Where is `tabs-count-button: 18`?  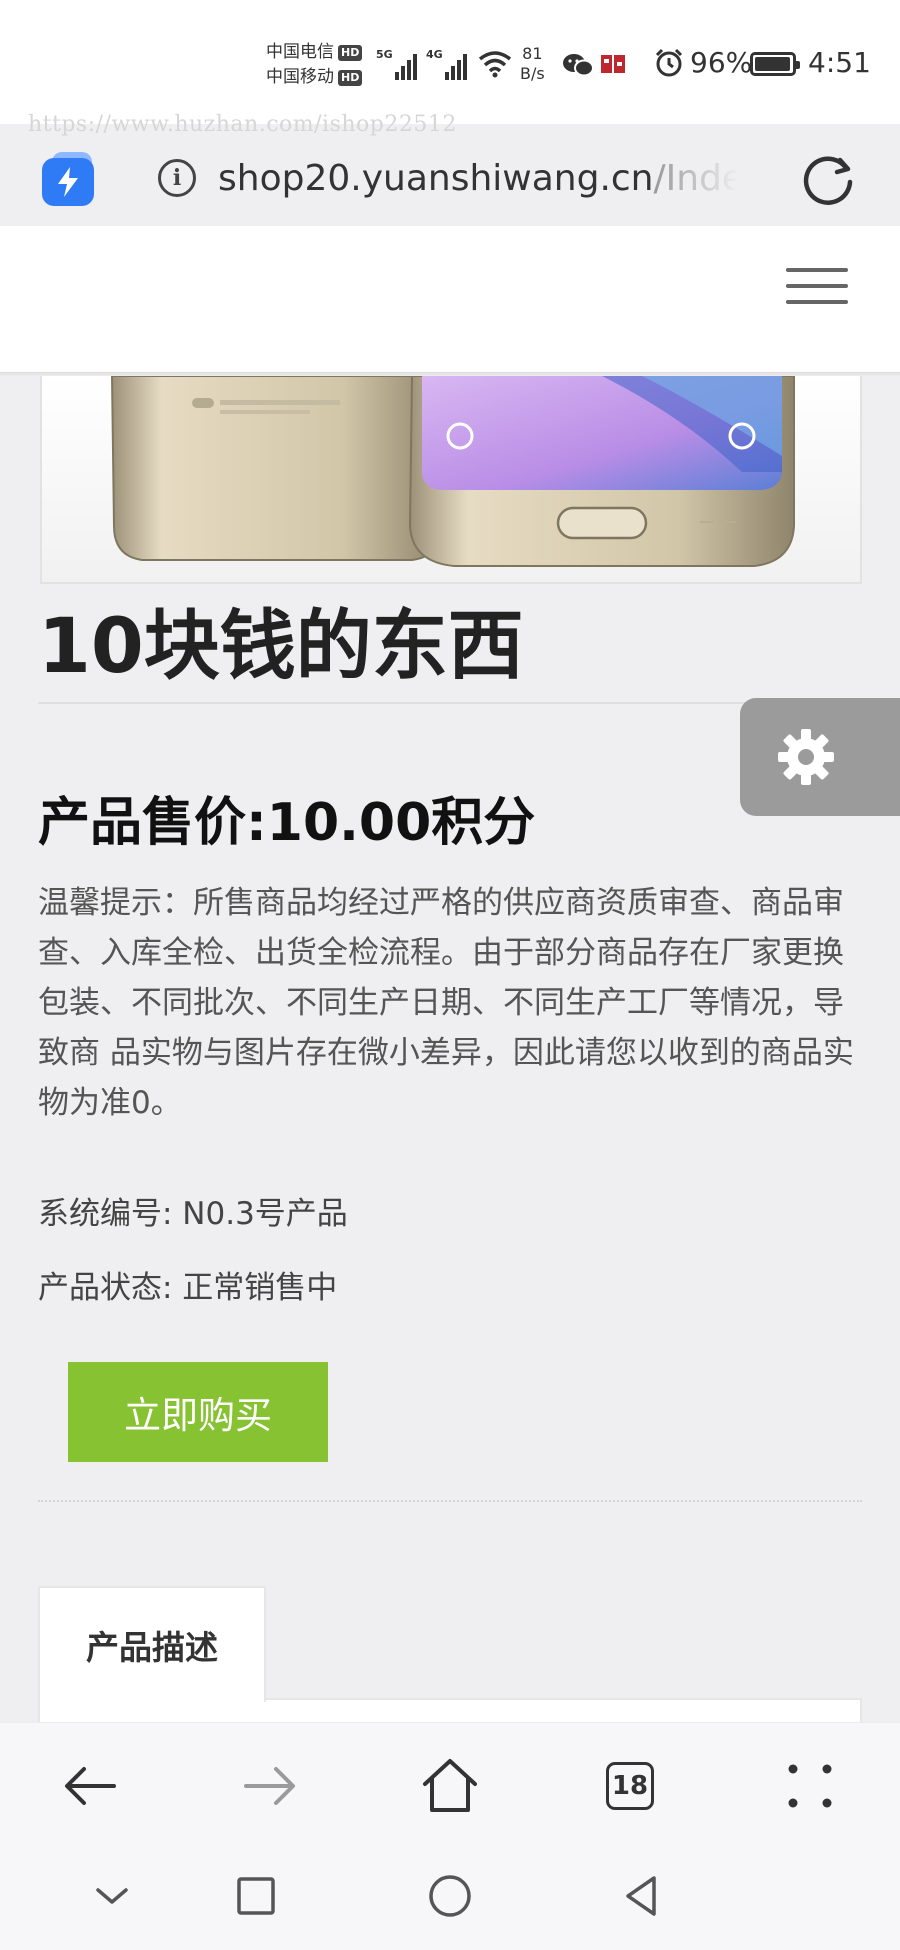 tabs-count-button: 18 is located at coordinates (630, 1786).